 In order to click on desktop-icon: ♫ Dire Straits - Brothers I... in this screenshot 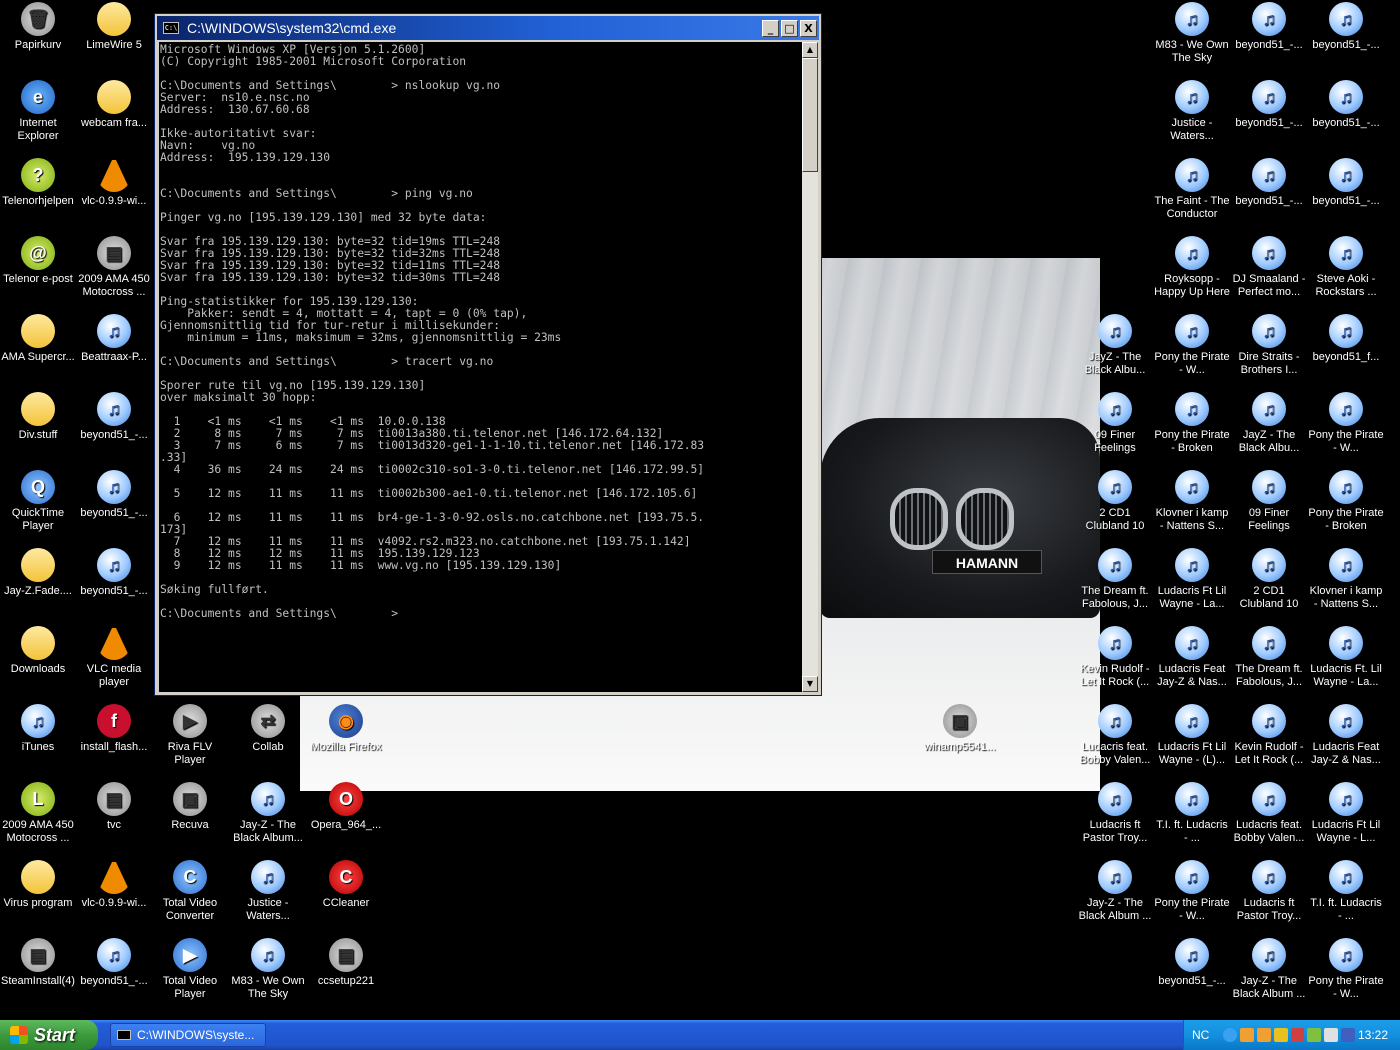, I will do `click(1269, 345)`.